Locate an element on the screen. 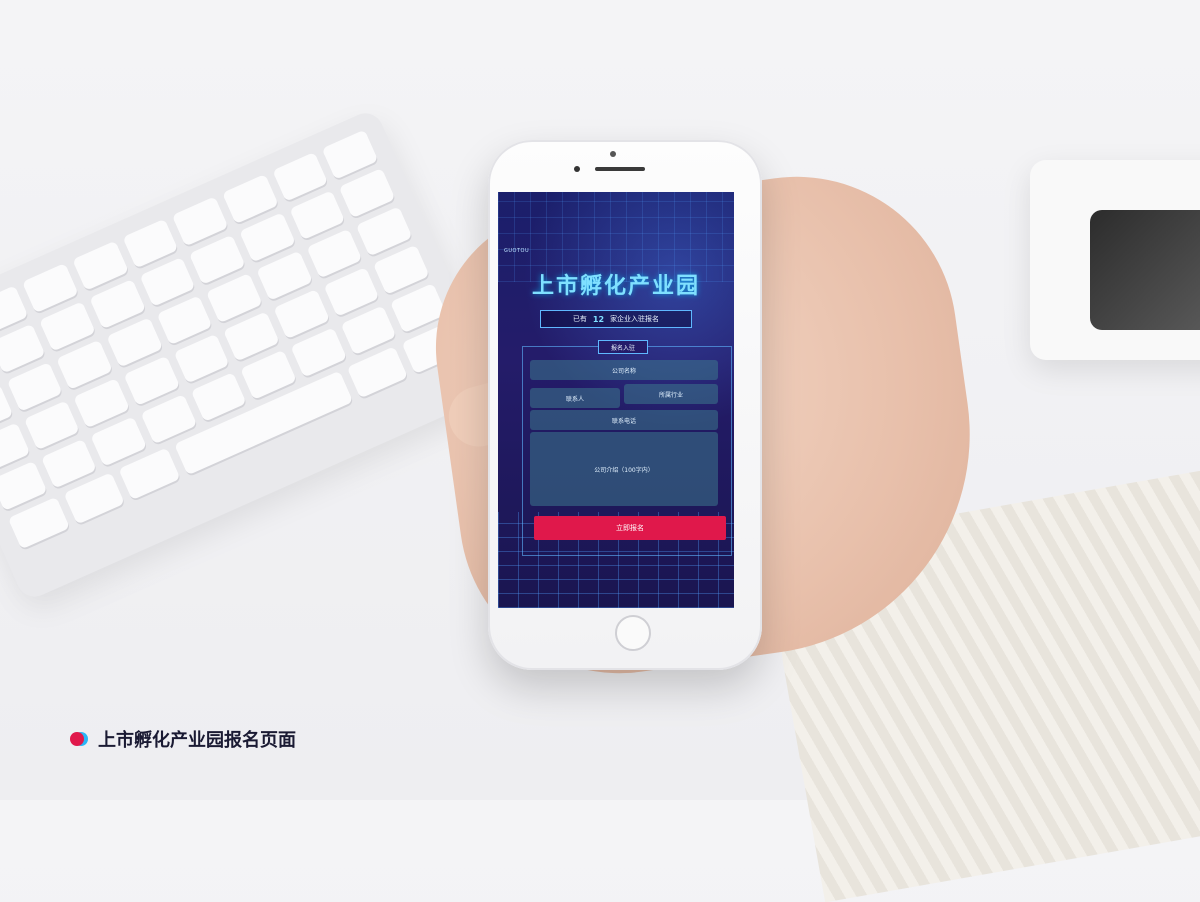 The height and width of the screenshot is (902, 1200). front-camera is located at coordinates (613, 154).